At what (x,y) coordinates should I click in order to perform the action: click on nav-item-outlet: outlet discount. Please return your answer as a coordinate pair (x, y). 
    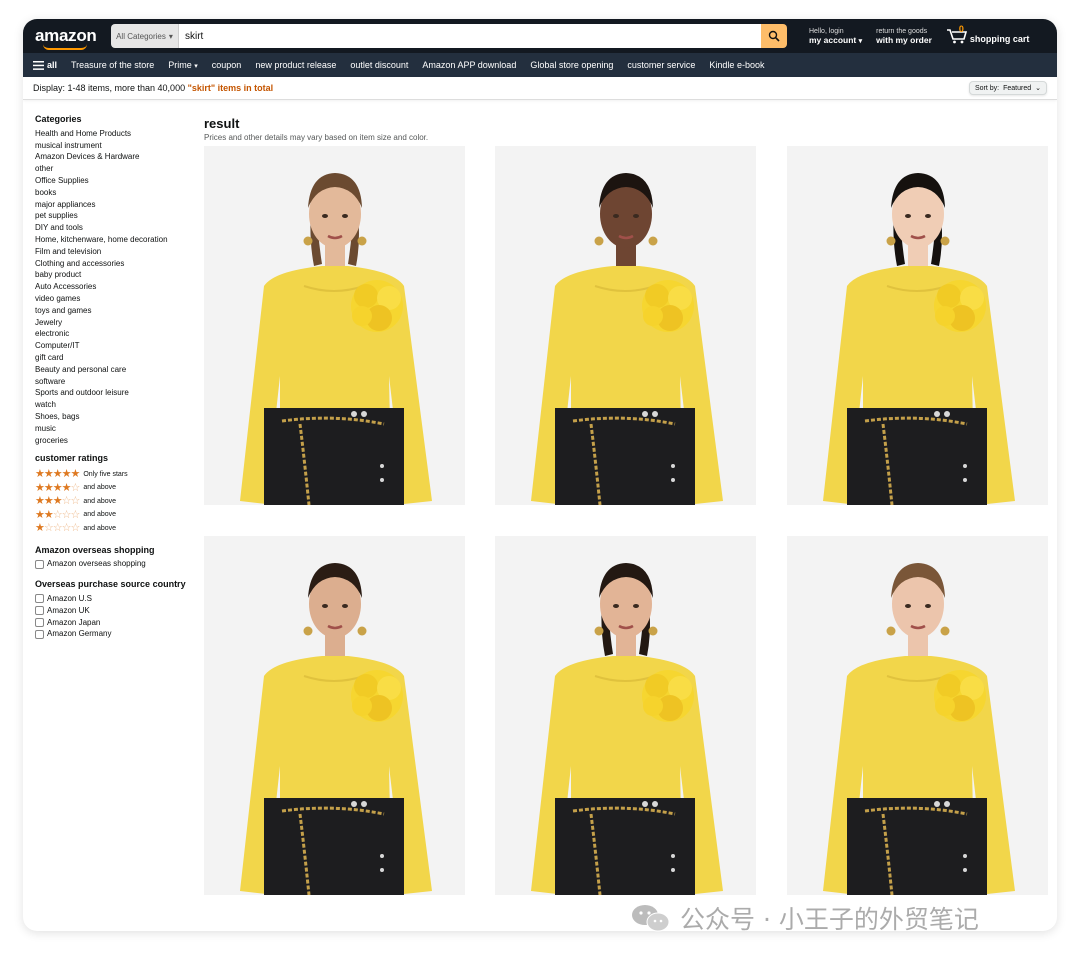
    Looking at the image, I should click on (379, 65).